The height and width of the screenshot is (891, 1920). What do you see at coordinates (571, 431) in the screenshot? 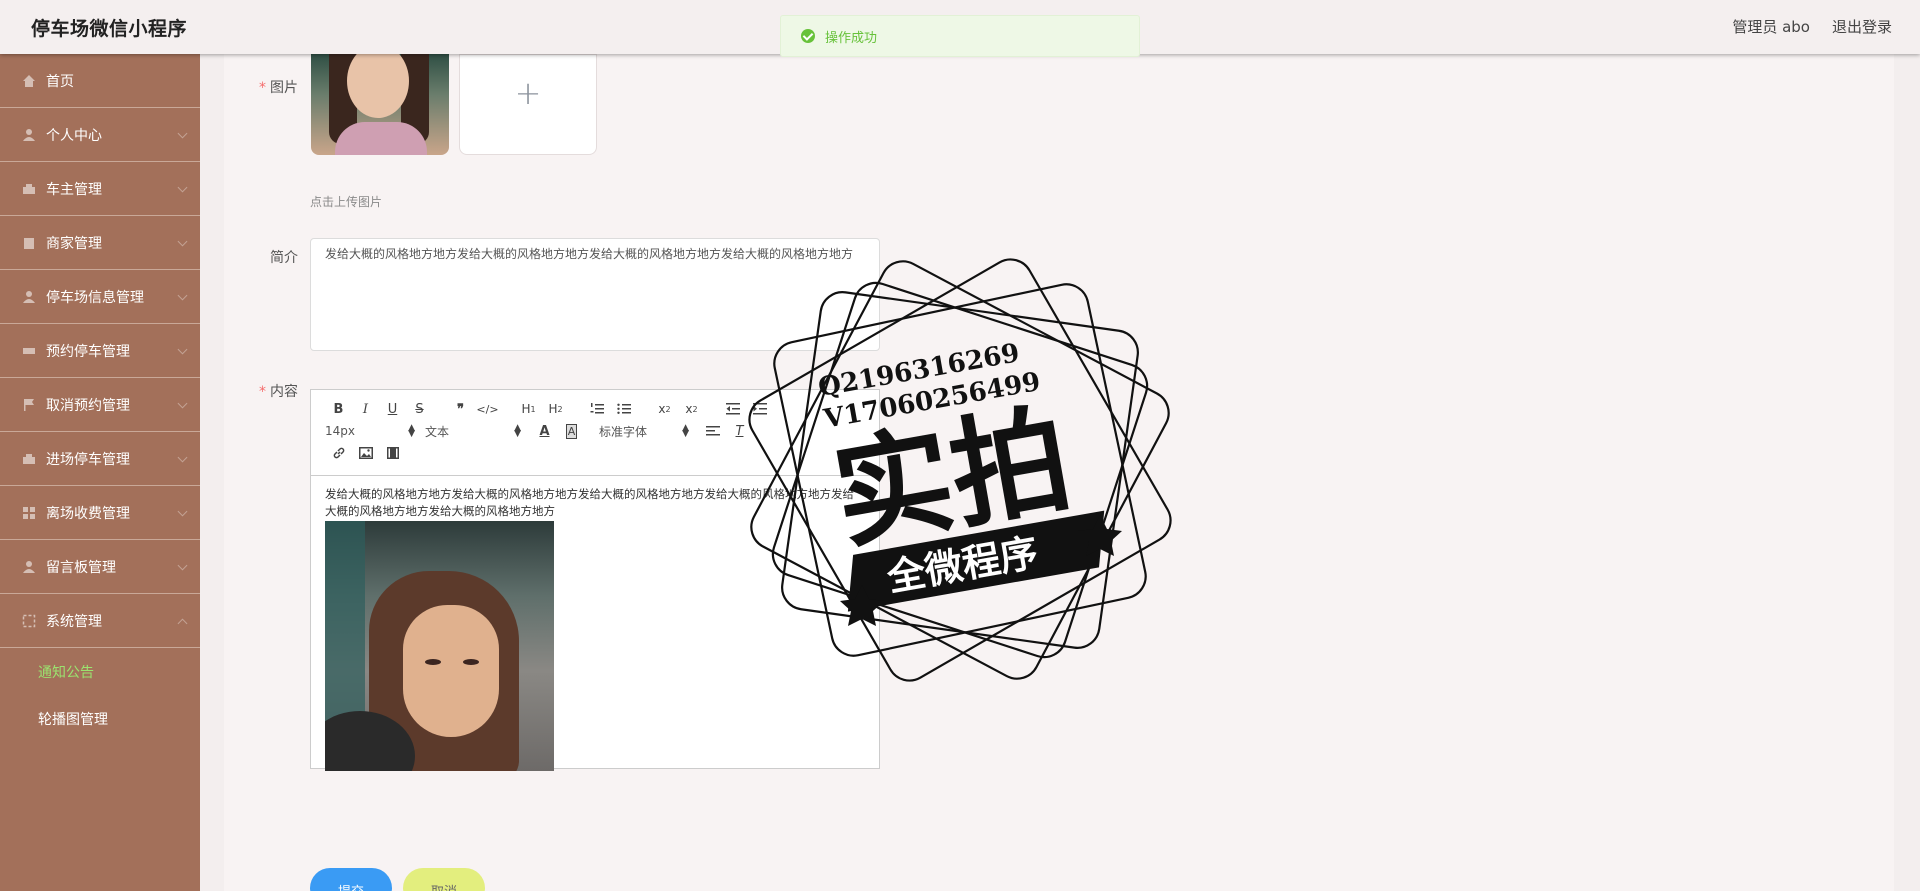
I see `background-color-icon: A` at bounding box center [571, 431].